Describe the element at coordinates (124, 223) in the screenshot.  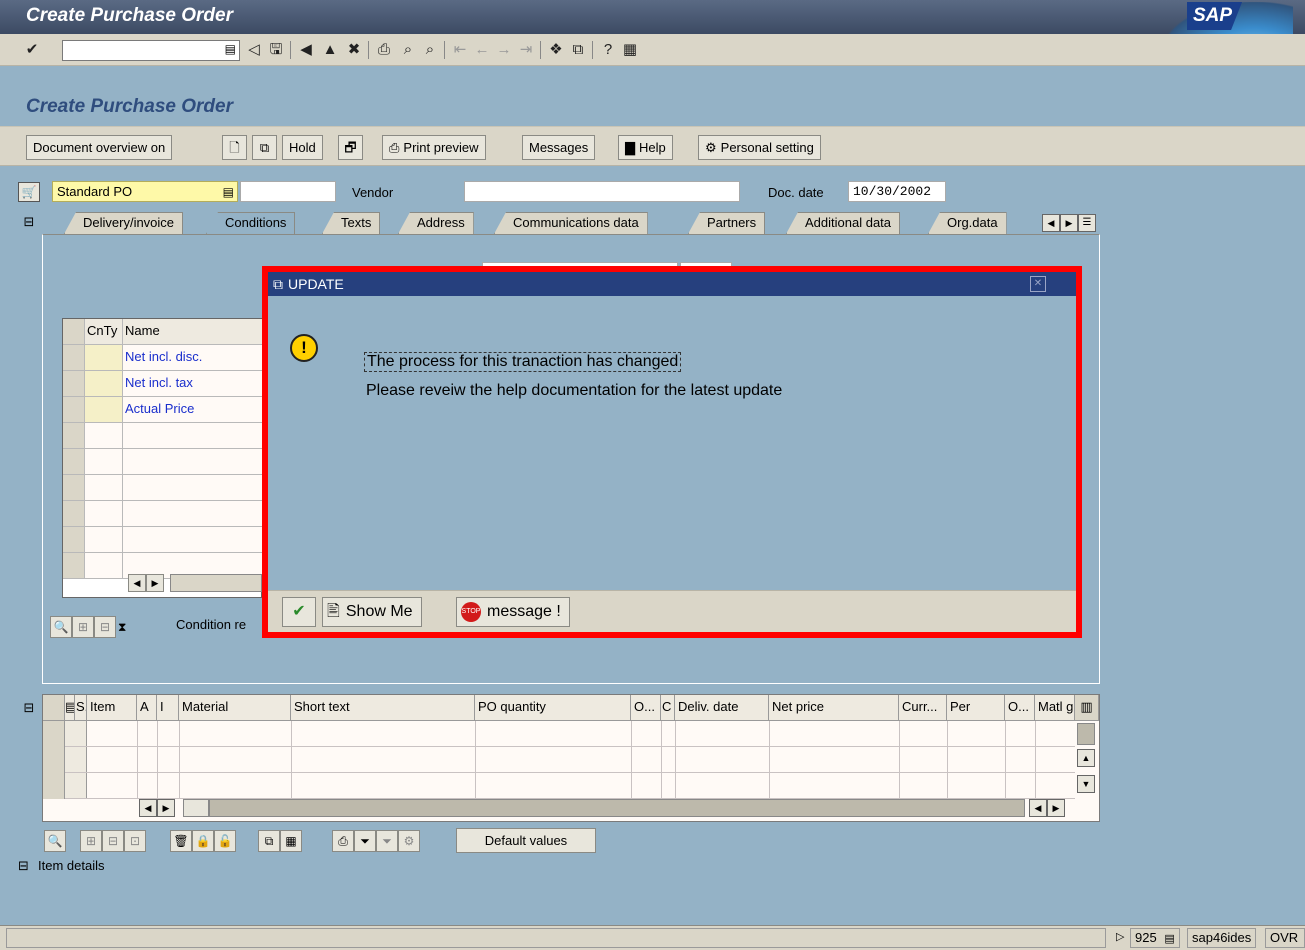
I see `tab-delivery-invoice: Delivery/invoice` at that location.